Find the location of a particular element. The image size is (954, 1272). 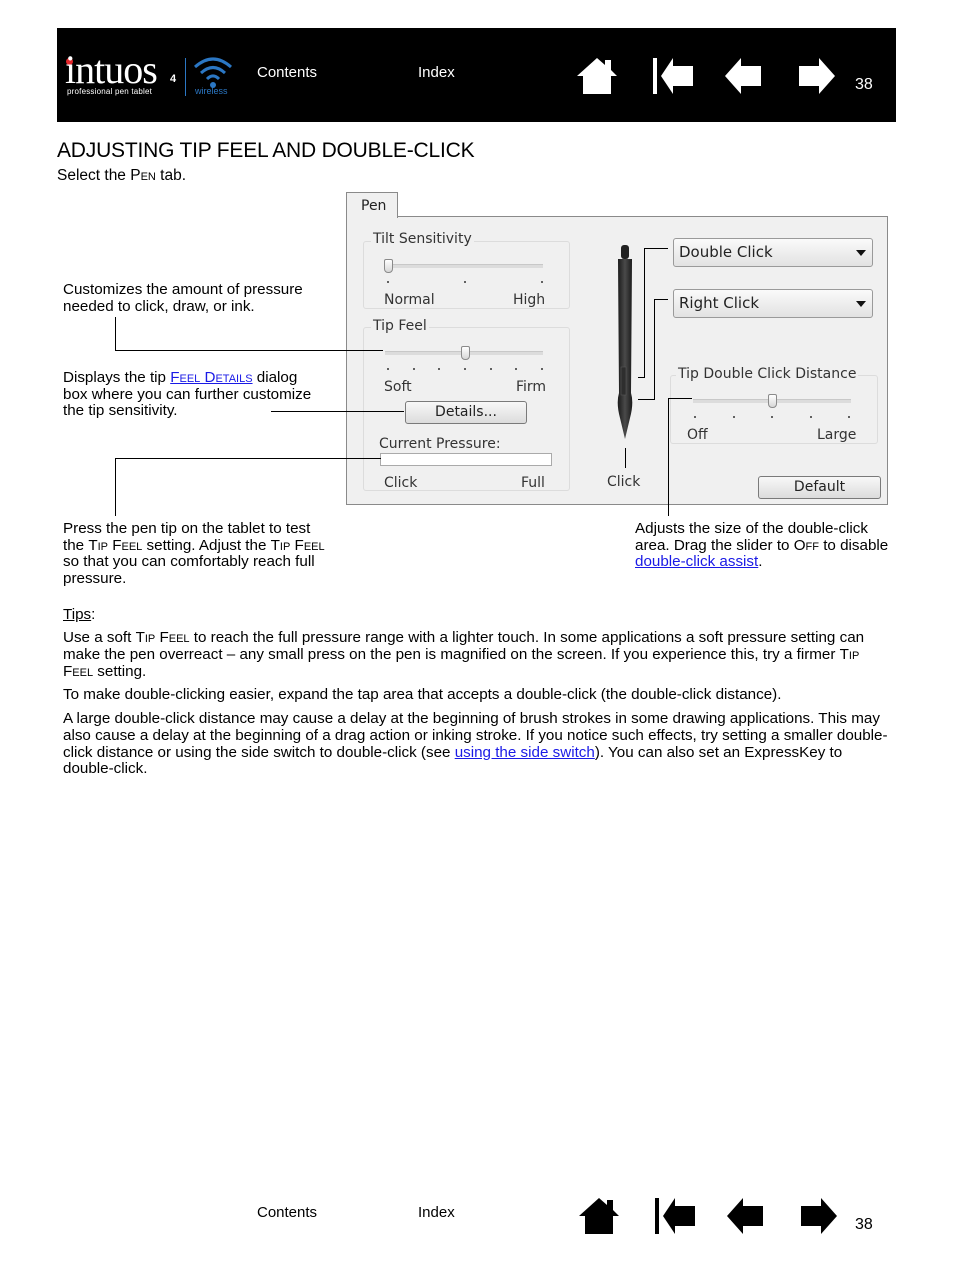

tip-feel-max-label: Firm is located at coordinates (531, 387).